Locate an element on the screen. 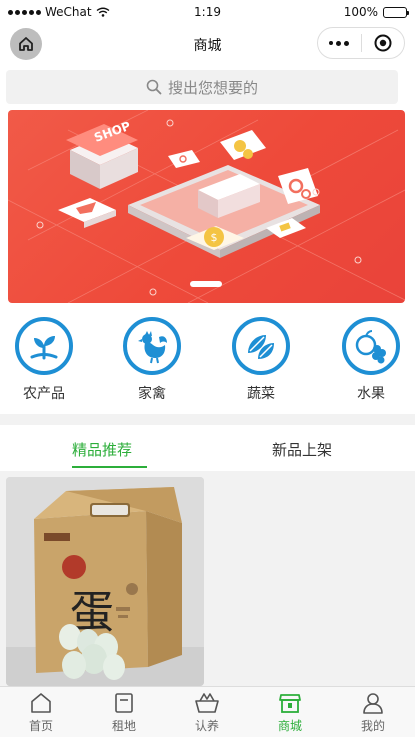  rooster-icon is located at coordinates (152, 346).